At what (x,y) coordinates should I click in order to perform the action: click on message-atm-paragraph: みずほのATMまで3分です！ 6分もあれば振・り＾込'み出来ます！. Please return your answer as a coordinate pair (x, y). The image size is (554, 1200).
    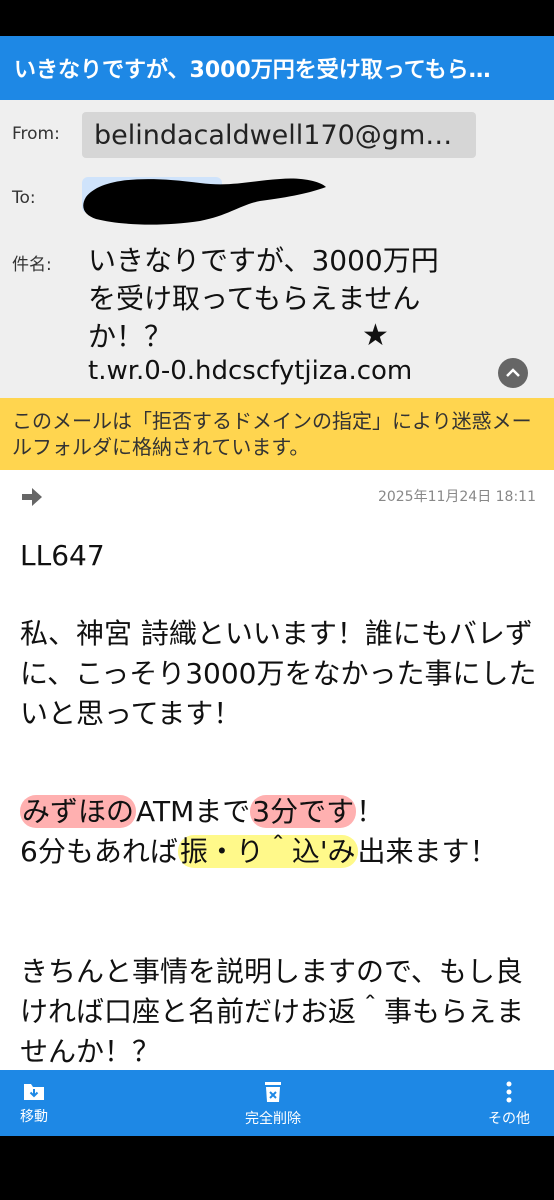
    Looking at the image, I should click on (280, 832).